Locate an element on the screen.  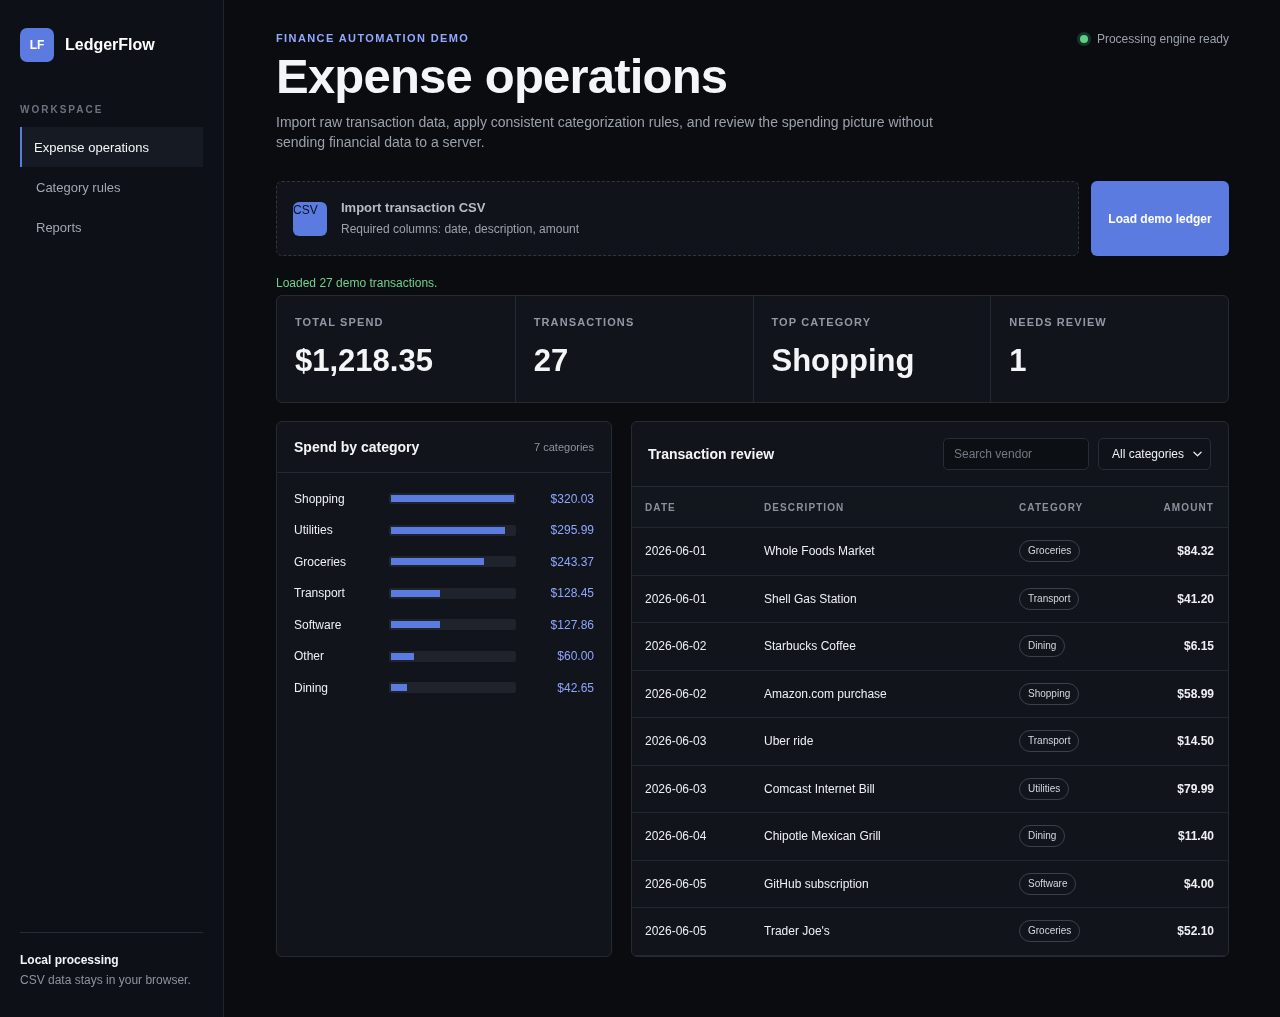
category-amount: $42.65 is located at coordinates (575, 687).